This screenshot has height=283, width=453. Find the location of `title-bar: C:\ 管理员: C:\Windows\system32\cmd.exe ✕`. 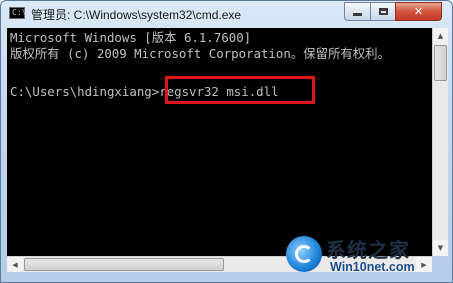

title-bar: C:\ 管理员: C:\Windows\system32\cmd.exe ✕ is located at coordinates (226, 14).